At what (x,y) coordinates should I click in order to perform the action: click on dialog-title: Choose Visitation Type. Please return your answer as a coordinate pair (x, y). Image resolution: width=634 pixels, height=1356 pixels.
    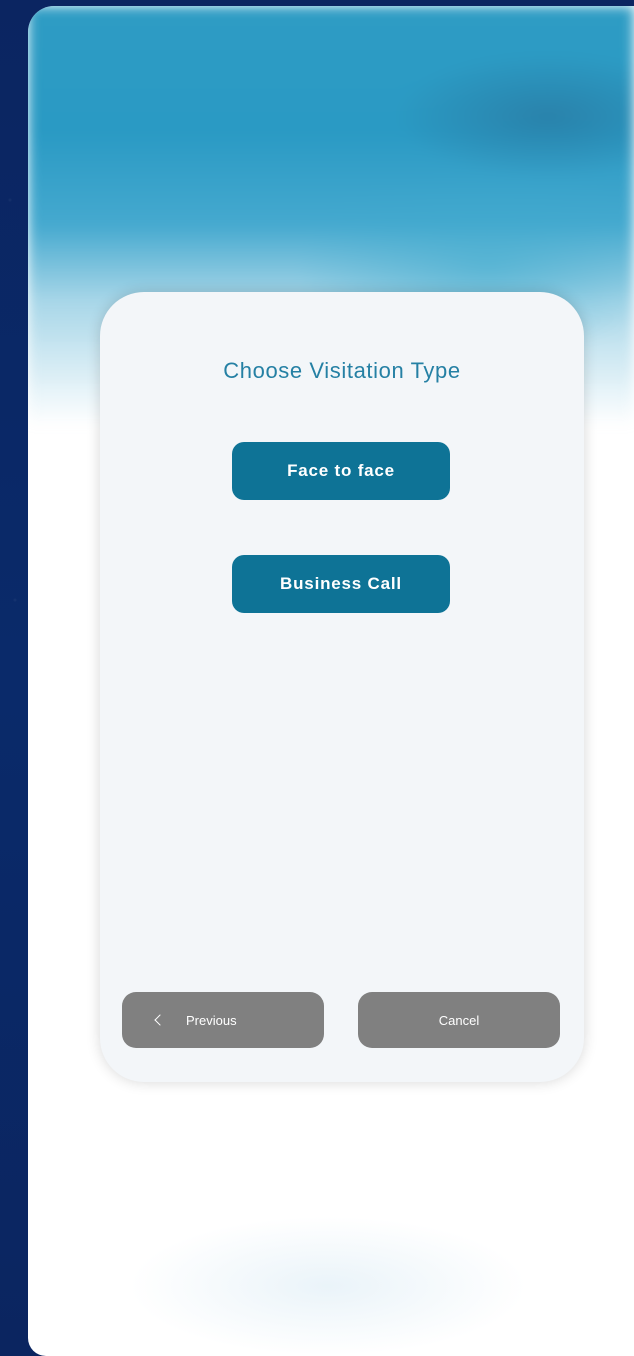
    Looking at the image, I should click on (342, 370).